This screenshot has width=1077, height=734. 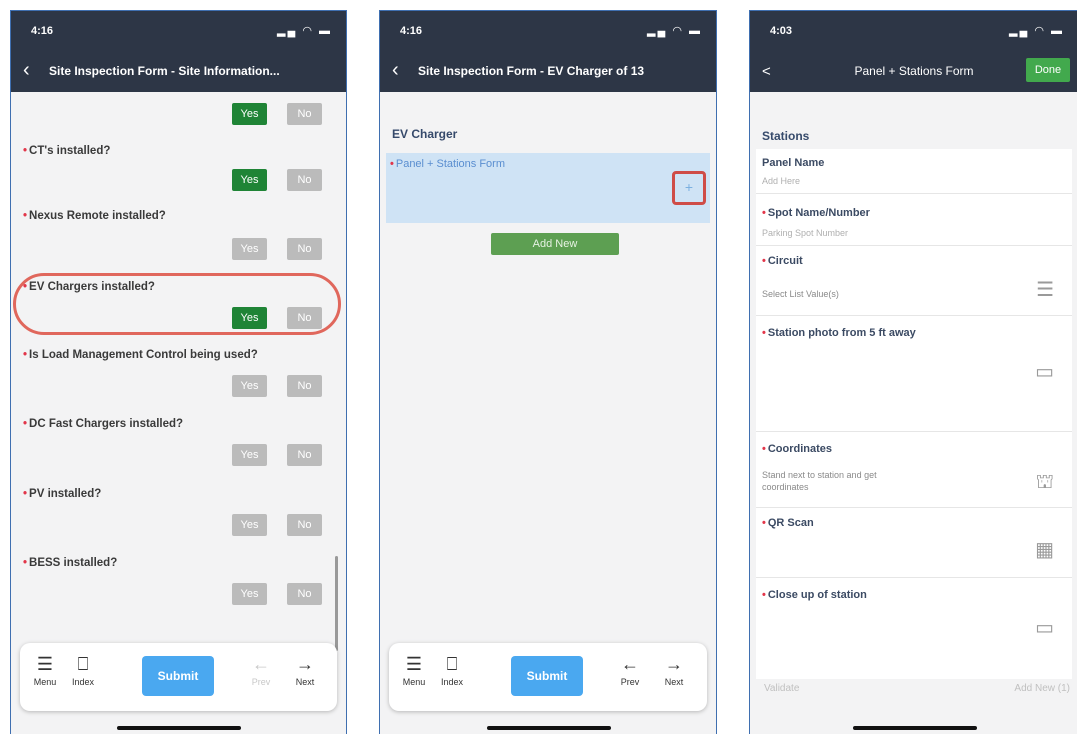 I want to click on status-bar: 4:16 ▂▄ ◠ ▬, so click(x=548, y=31).